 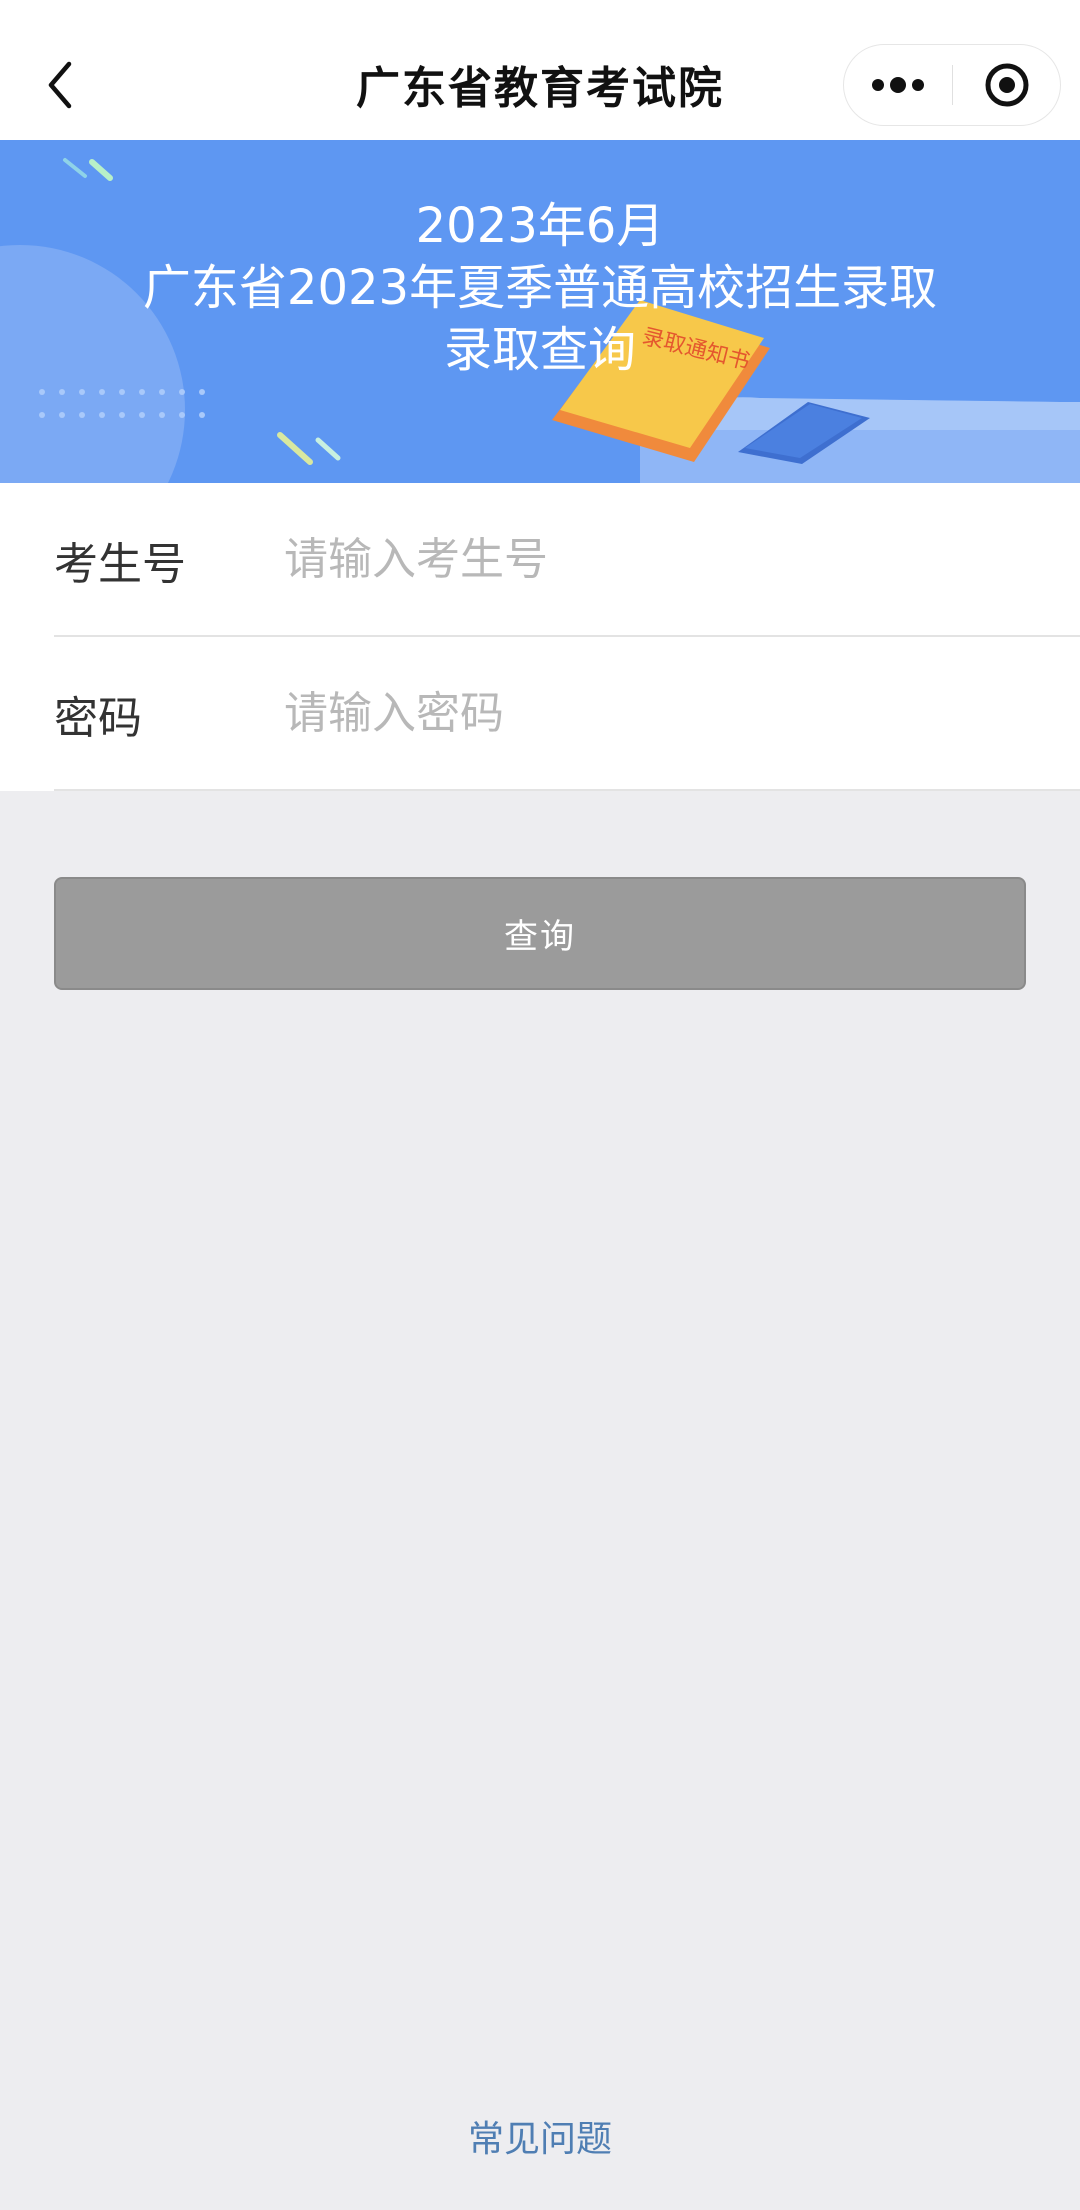 What do you see at coordinates (654, 559) in the screenshot?
I see `exam-number-input` at bounding box center [654, 559].